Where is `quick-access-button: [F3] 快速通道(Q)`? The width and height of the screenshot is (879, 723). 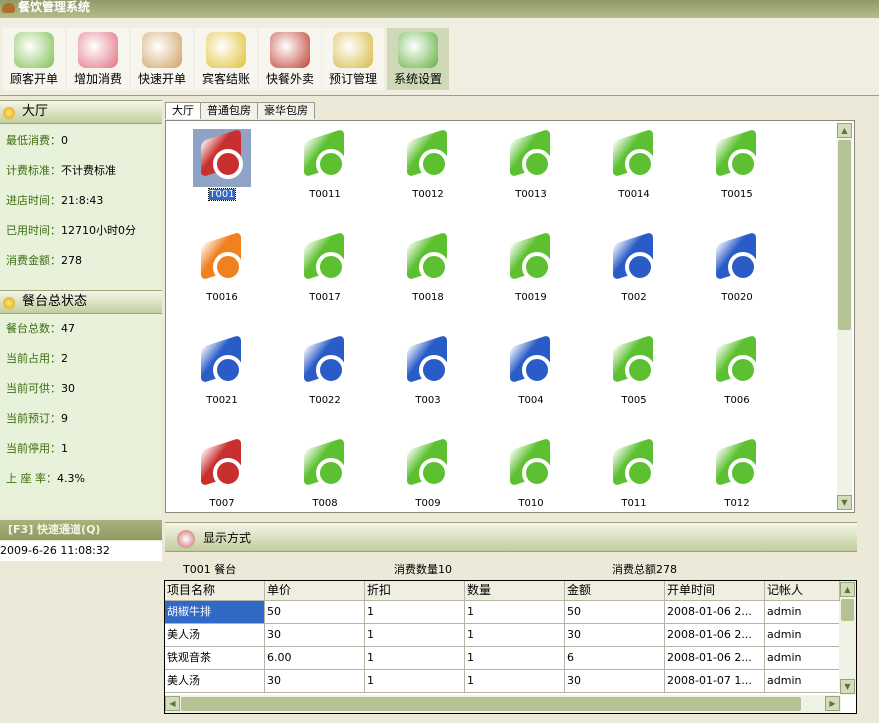 quick-access-button: [F3] 快速通道(Q) is located at coordinates (81, 530).